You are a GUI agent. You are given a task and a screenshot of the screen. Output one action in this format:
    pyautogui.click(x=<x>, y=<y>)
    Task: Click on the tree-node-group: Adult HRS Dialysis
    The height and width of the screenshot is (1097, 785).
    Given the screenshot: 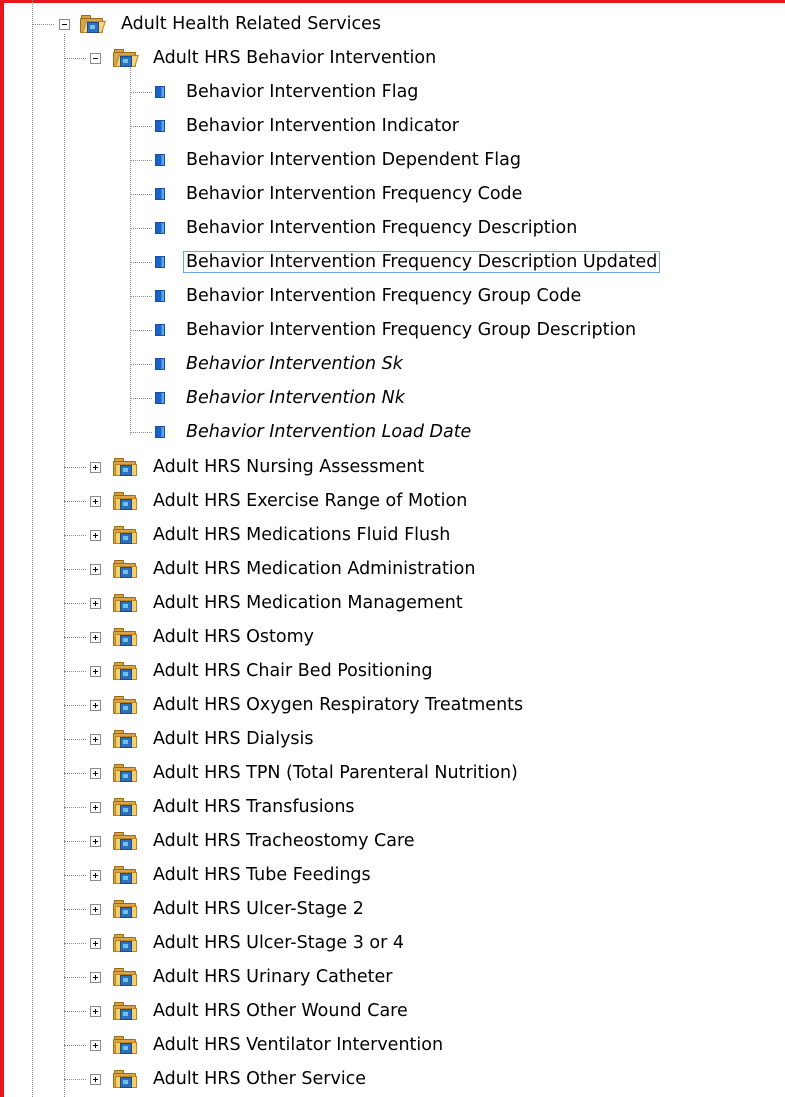 What is the action you would take?
    pyautogui.click(x=392, y=740)
    